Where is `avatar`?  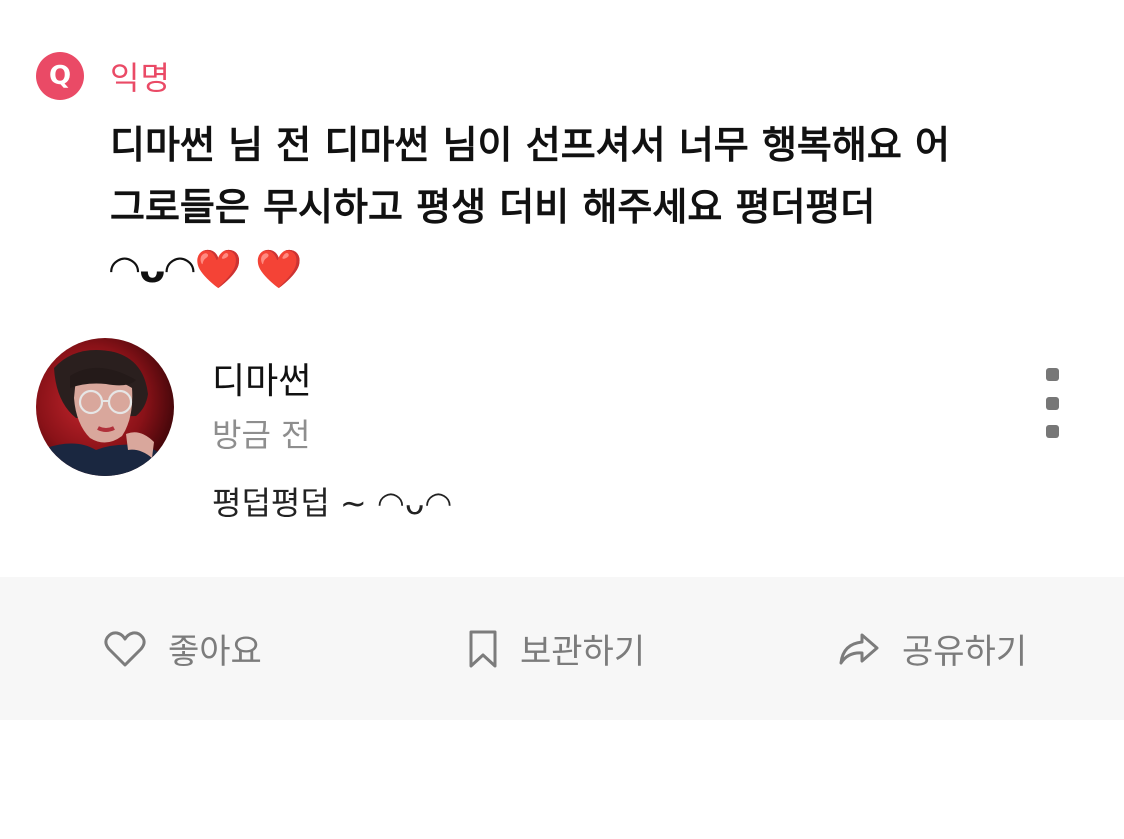 avatar is located at coordinates (105, 407).